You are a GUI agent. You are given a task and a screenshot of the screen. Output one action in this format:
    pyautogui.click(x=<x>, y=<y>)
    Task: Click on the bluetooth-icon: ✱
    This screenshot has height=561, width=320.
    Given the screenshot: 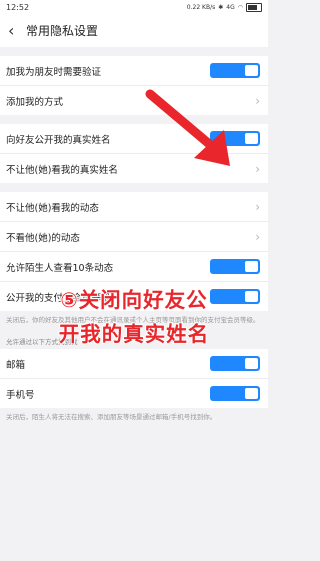 What is the action you would take?
    pyautogui.click(x=221, y=7)
    